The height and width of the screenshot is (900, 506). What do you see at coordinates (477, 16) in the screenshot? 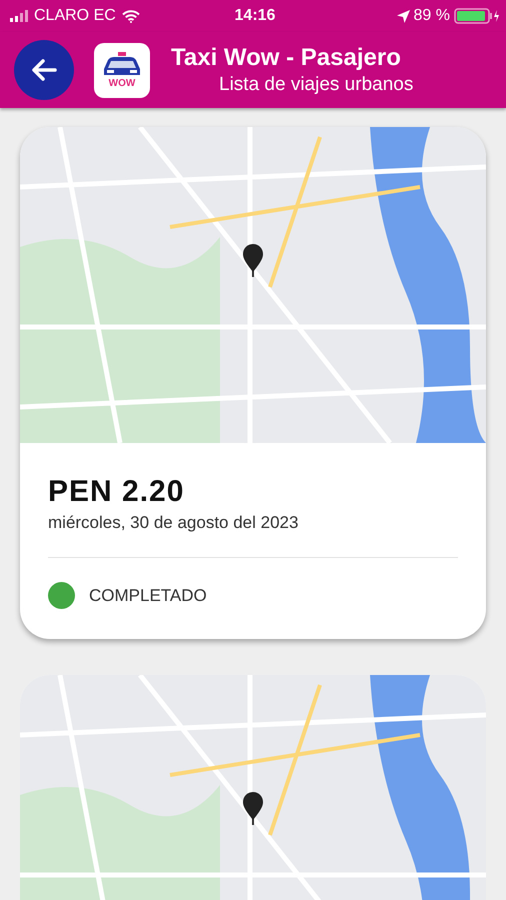
I see `battery-icon` at bounding box center [477, 16].